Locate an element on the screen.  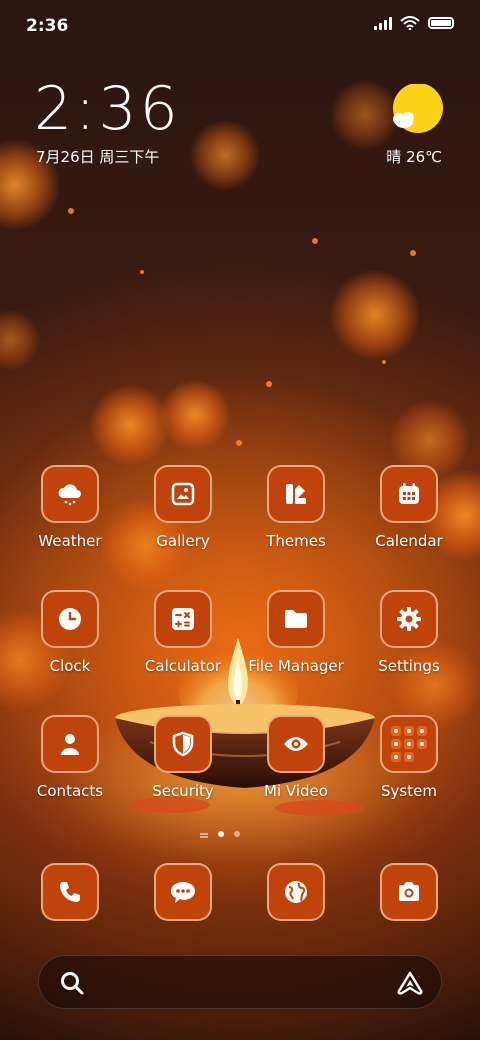
status-bar: 2:36 is located at coordinates (240, 25).